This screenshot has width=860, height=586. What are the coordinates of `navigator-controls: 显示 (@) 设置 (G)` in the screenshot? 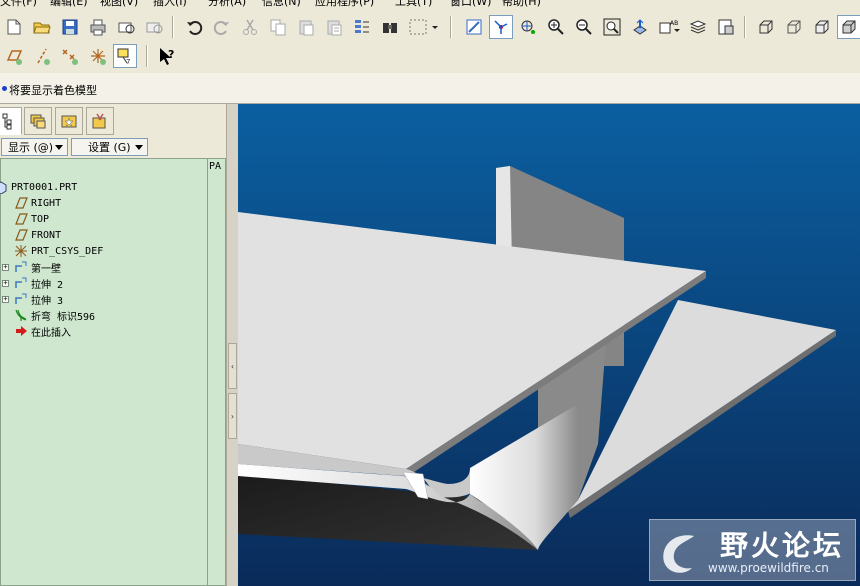 It's located at (113, 147).